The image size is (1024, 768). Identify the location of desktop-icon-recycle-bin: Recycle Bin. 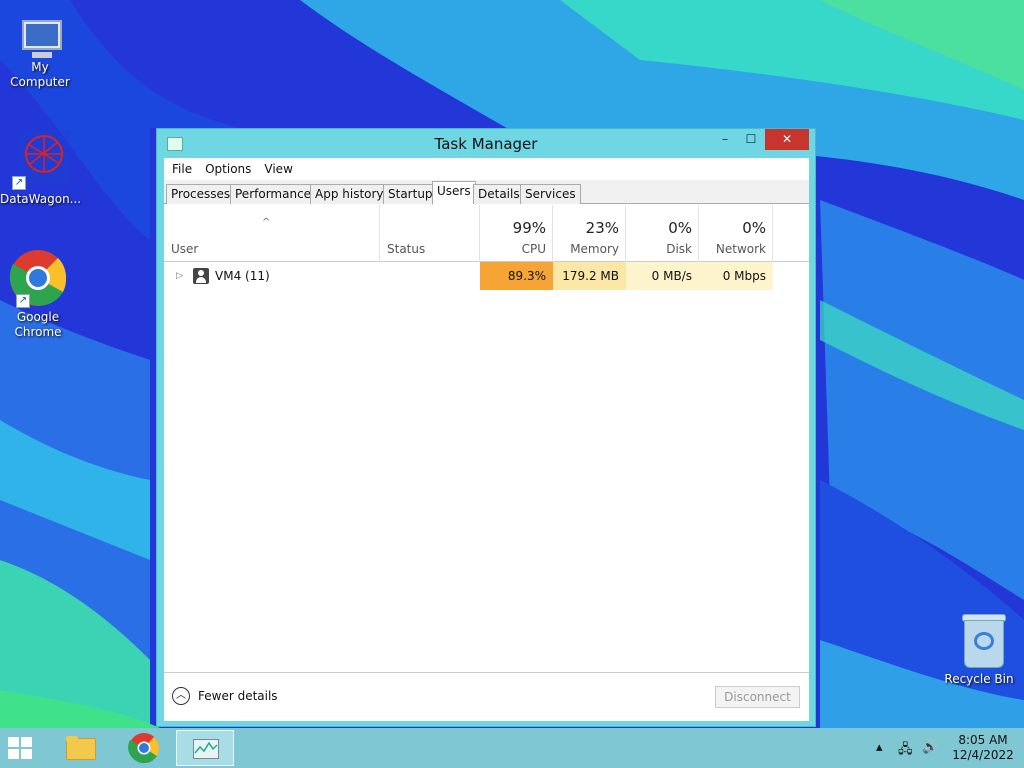
(974, 648).